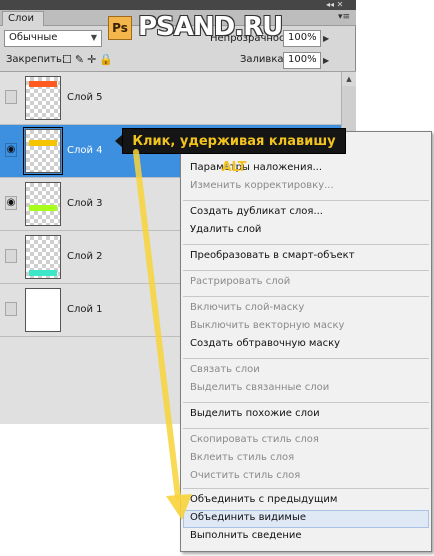  I want to click on annotation-arrow, so click(162, 334).